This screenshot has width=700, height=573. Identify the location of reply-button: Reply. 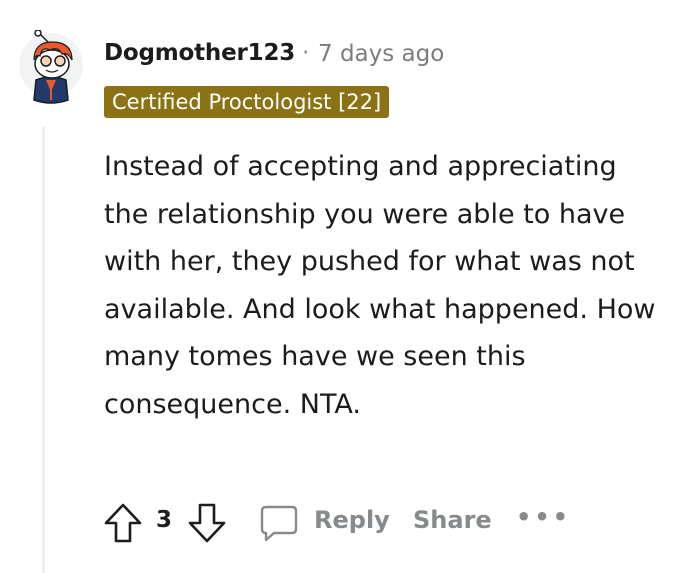
(352, 520).